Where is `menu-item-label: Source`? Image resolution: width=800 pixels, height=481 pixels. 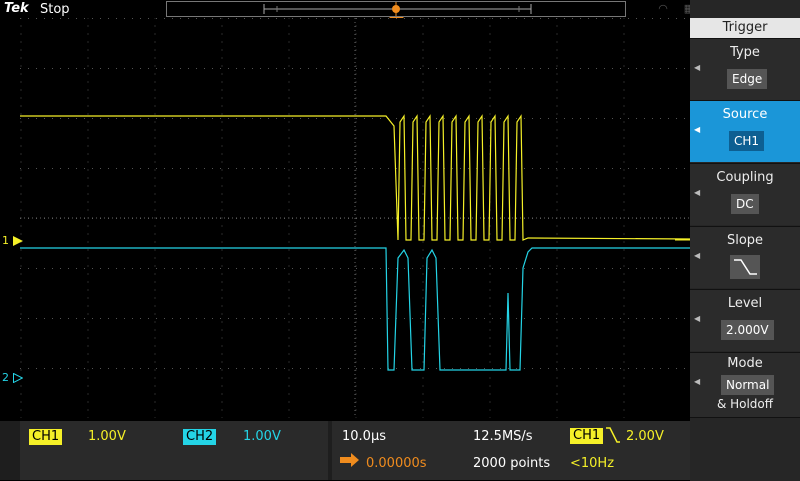 menu-item-label: Source is located at coordinates (745, 114).